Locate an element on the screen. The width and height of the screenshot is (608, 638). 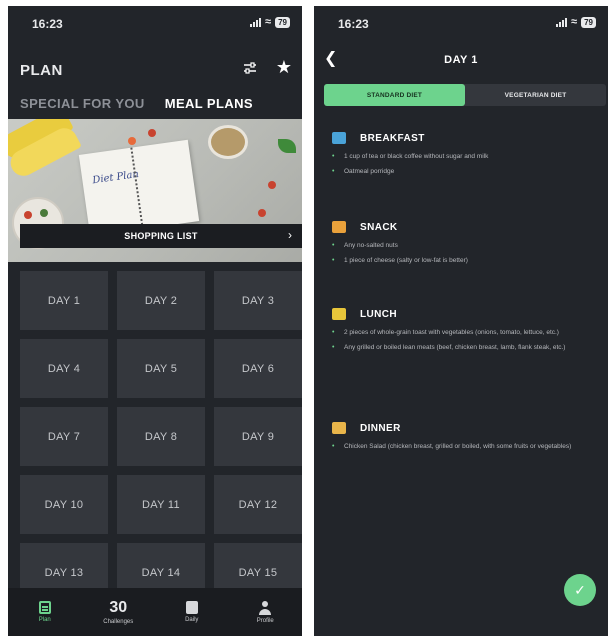
standard-diet-button: STANDARD DIET is located at coordinates (394, 95).